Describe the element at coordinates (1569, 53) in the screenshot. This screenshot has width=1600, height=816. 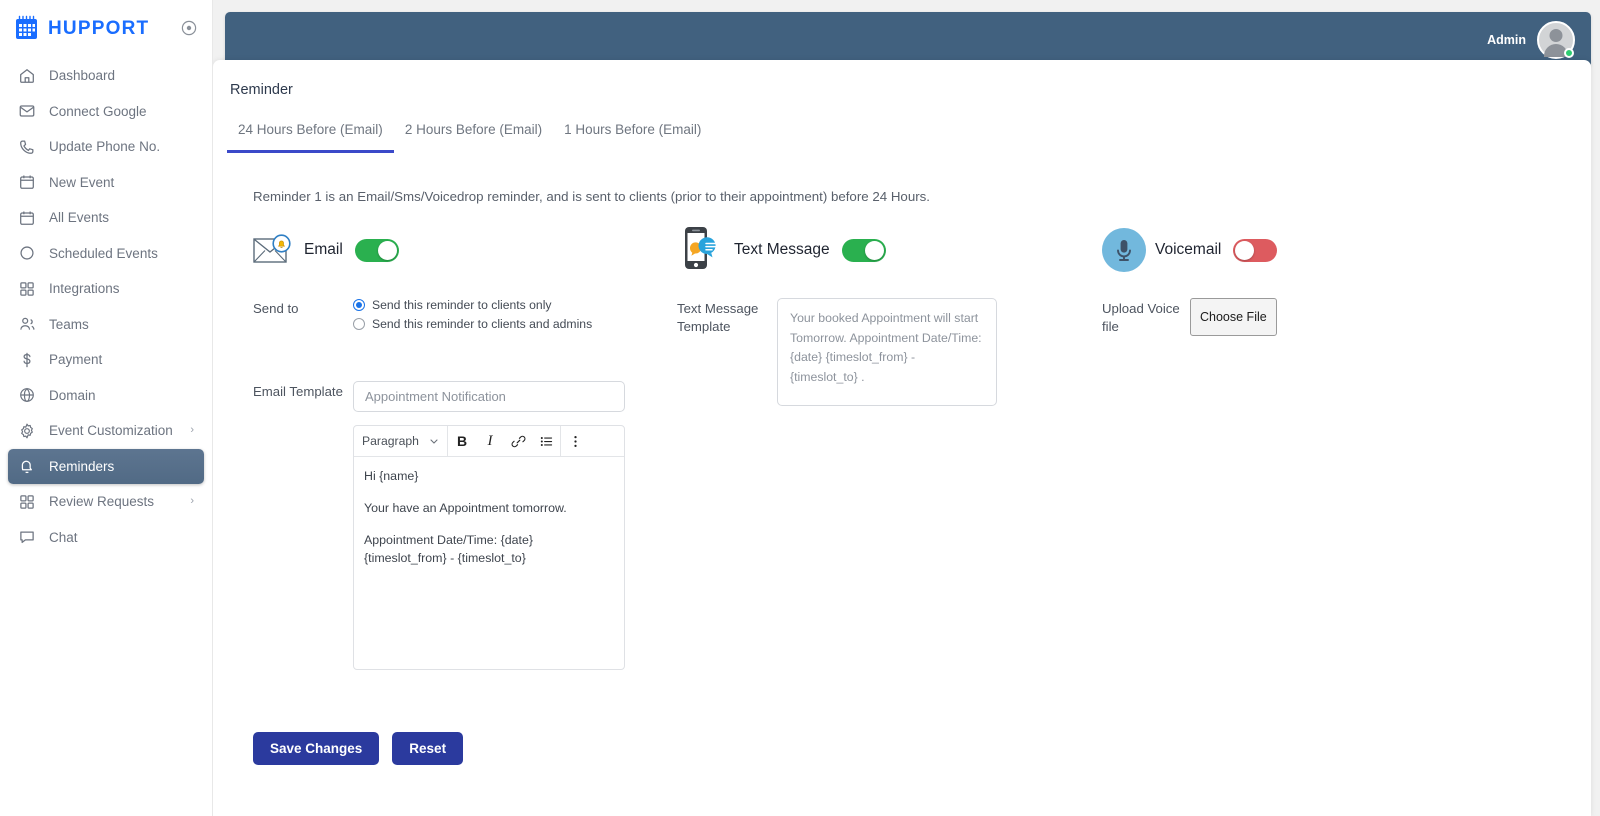
I see `online-status-dot` at that location.